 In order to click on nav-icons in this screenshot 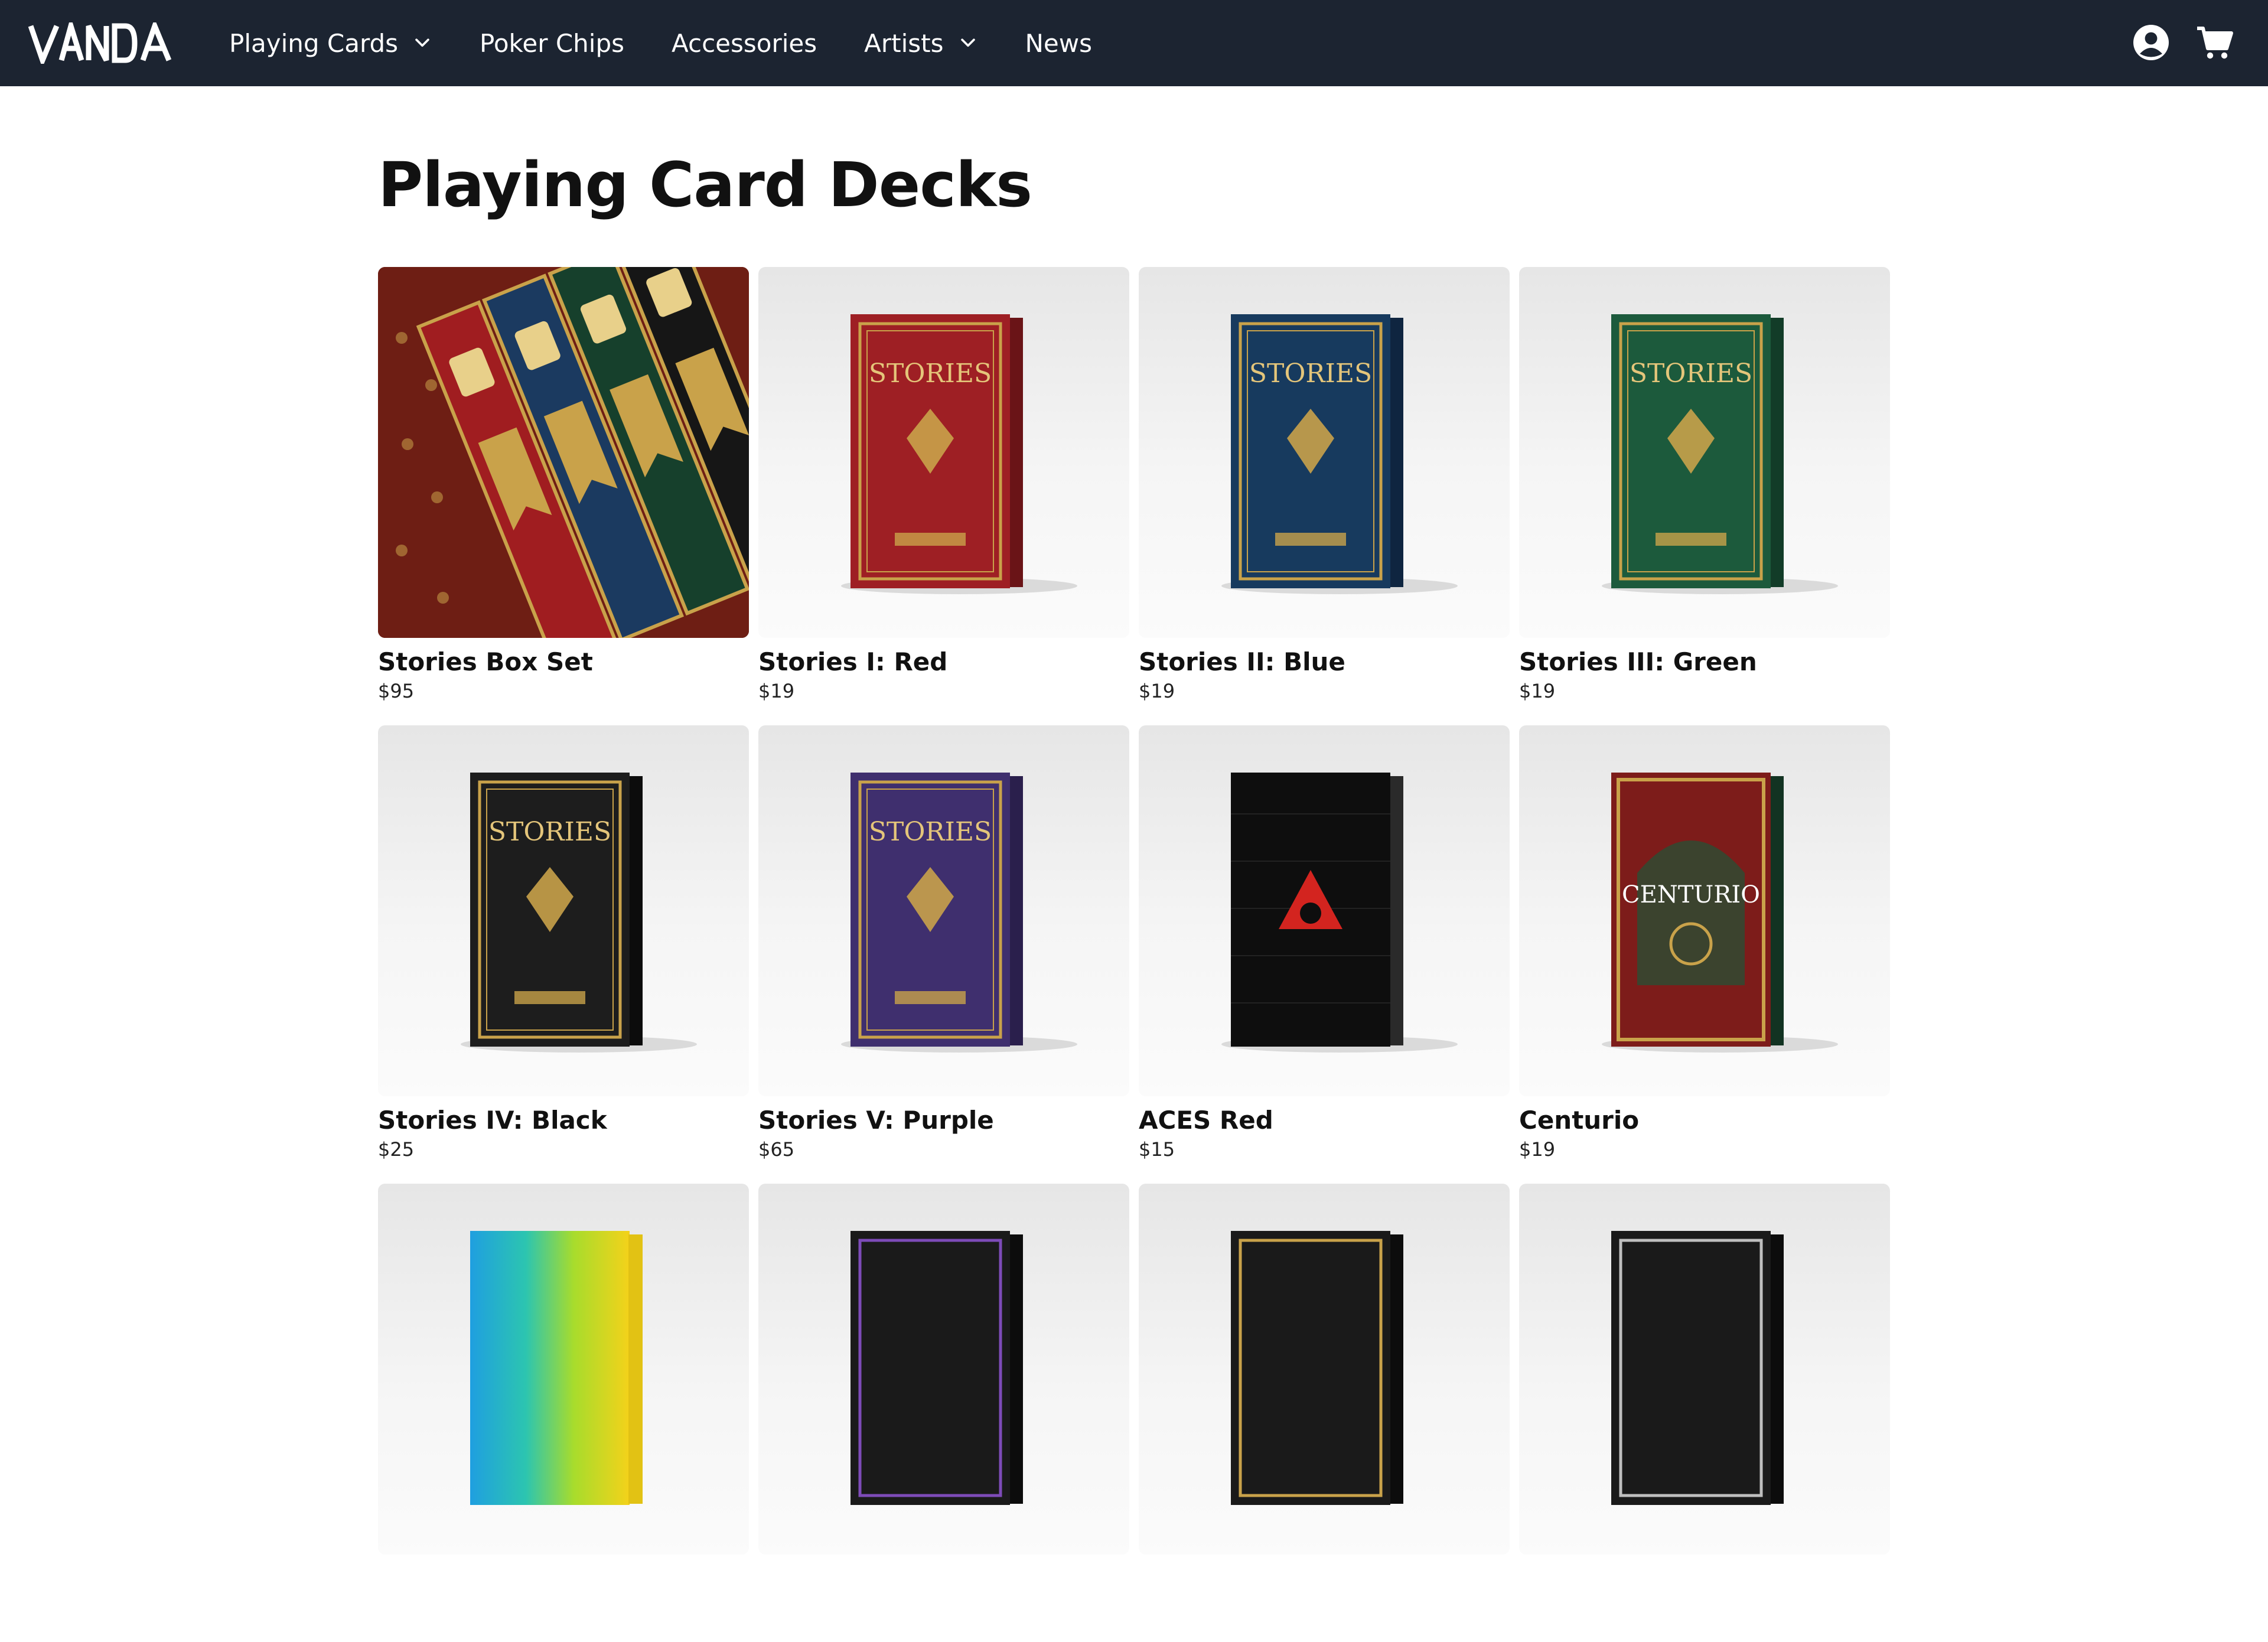, I will do `click(2170, 42)`.